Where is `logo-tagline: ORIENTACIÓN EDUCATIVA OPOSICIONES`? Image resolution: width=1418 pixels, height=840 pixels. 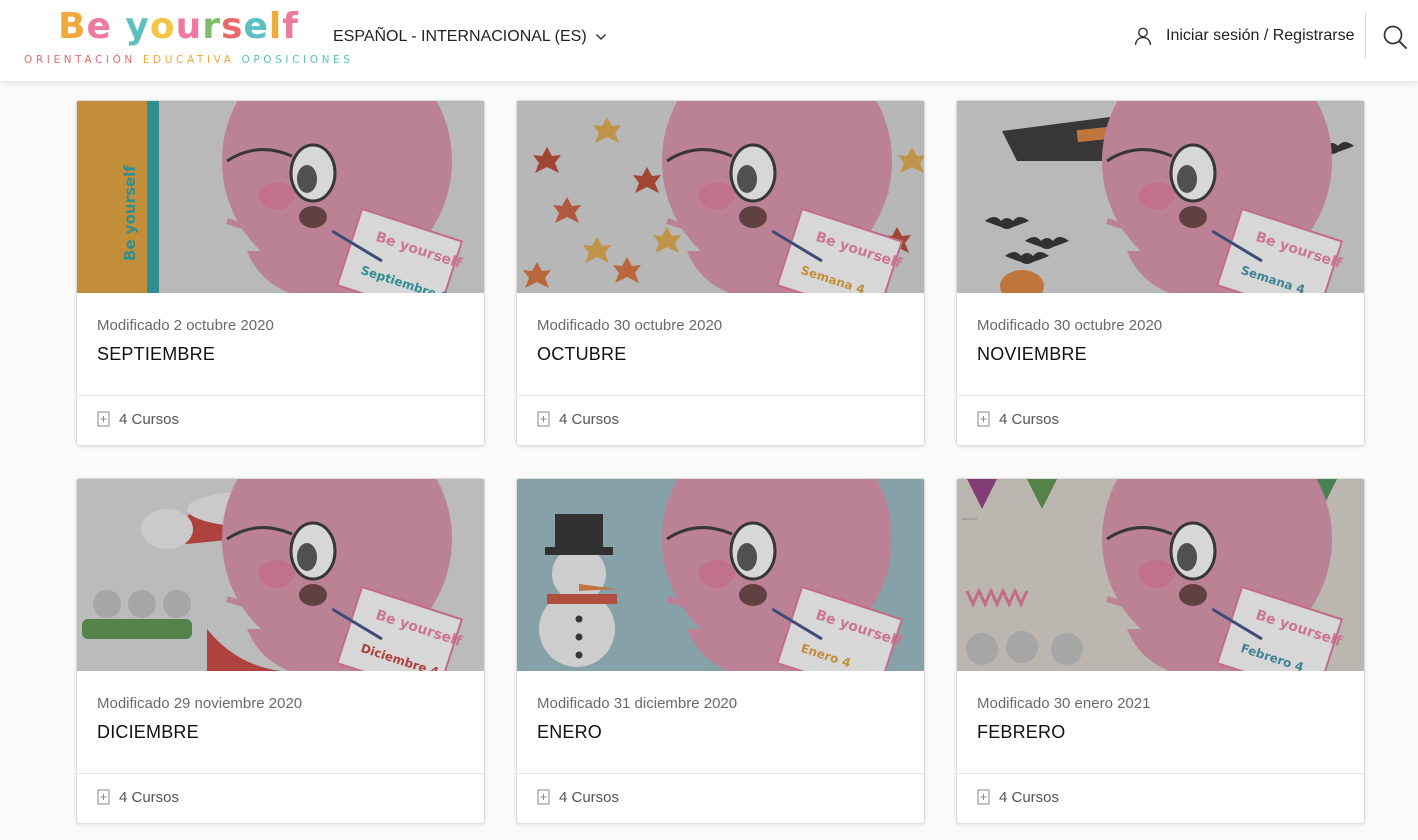 logo-tagline: ORIENTACIÓN EDUCATIVA OPOSICIONES is located at coordinates (189, 60).